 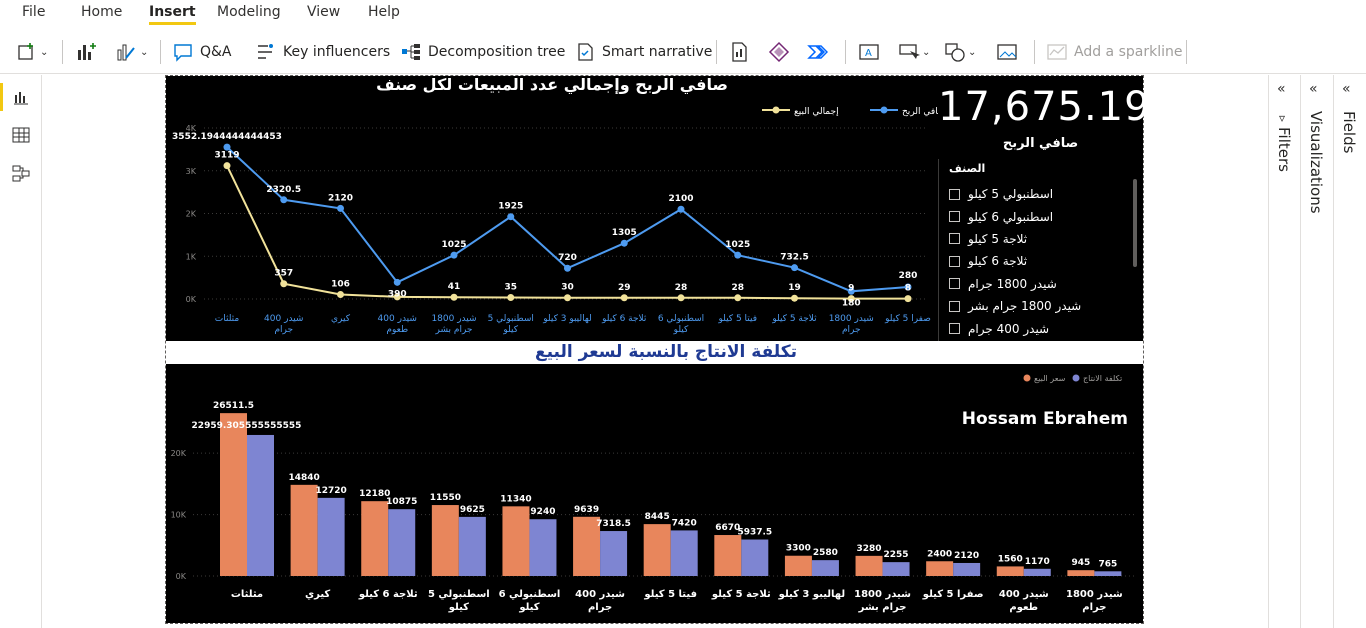 I want to click on menu-tab-modeling: Modeling, so click(x=249, y=12).